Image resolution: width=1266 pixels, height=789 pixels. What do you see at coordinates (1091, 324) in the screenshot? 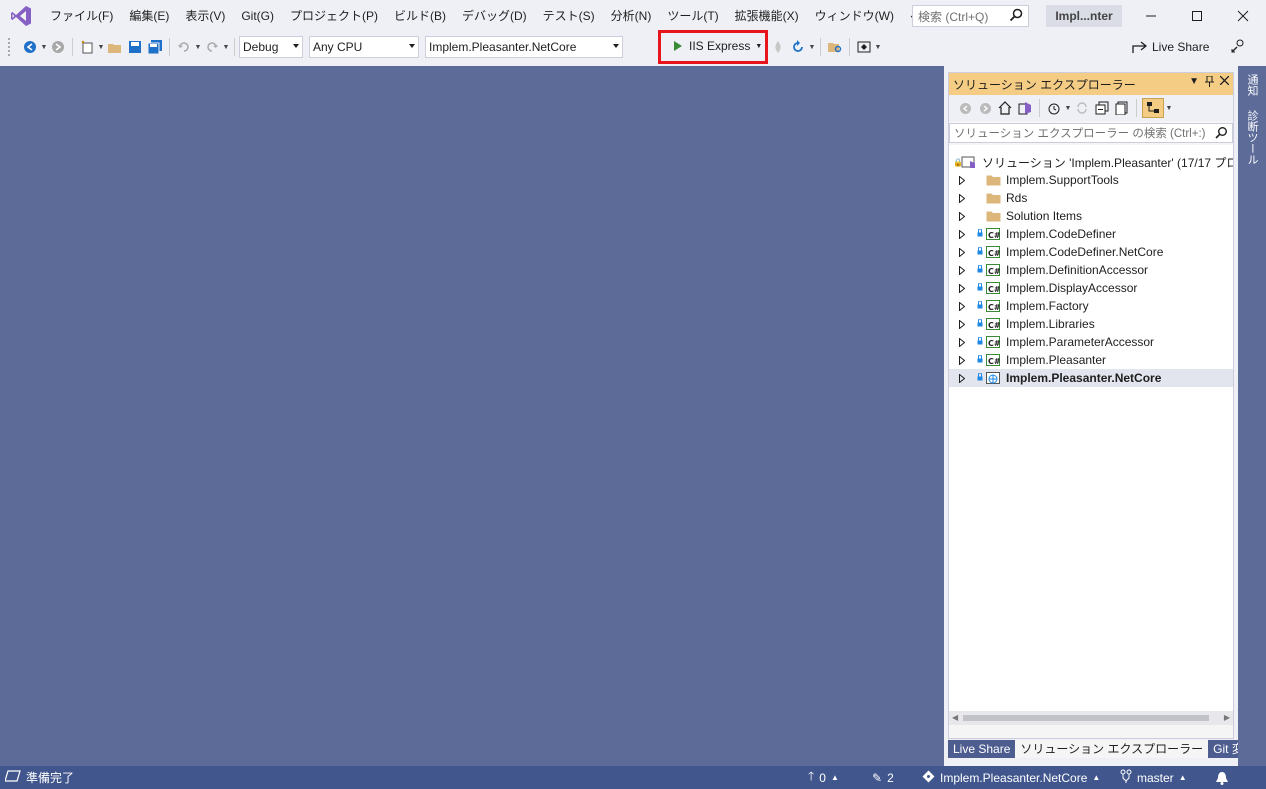
I see `tree-node: C# Implem.Libraries` at bounding box center [1091, 324].